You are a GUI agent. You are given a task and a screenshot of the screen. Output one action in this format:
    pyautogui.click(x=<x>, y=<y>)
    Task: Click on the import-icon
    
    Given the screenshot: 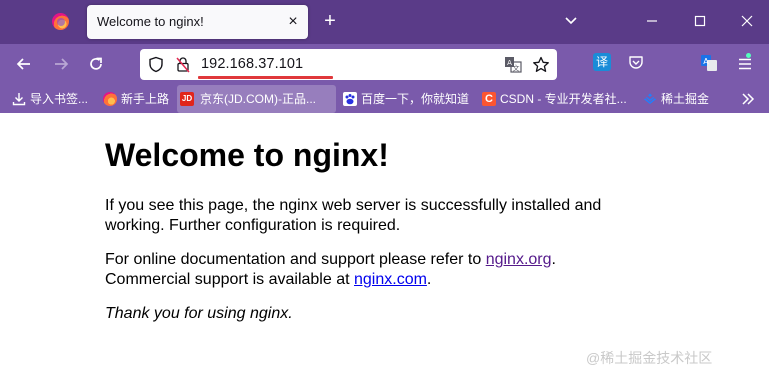 What is the action you would take?
    pyautogui.click(x=19, y=99)
    